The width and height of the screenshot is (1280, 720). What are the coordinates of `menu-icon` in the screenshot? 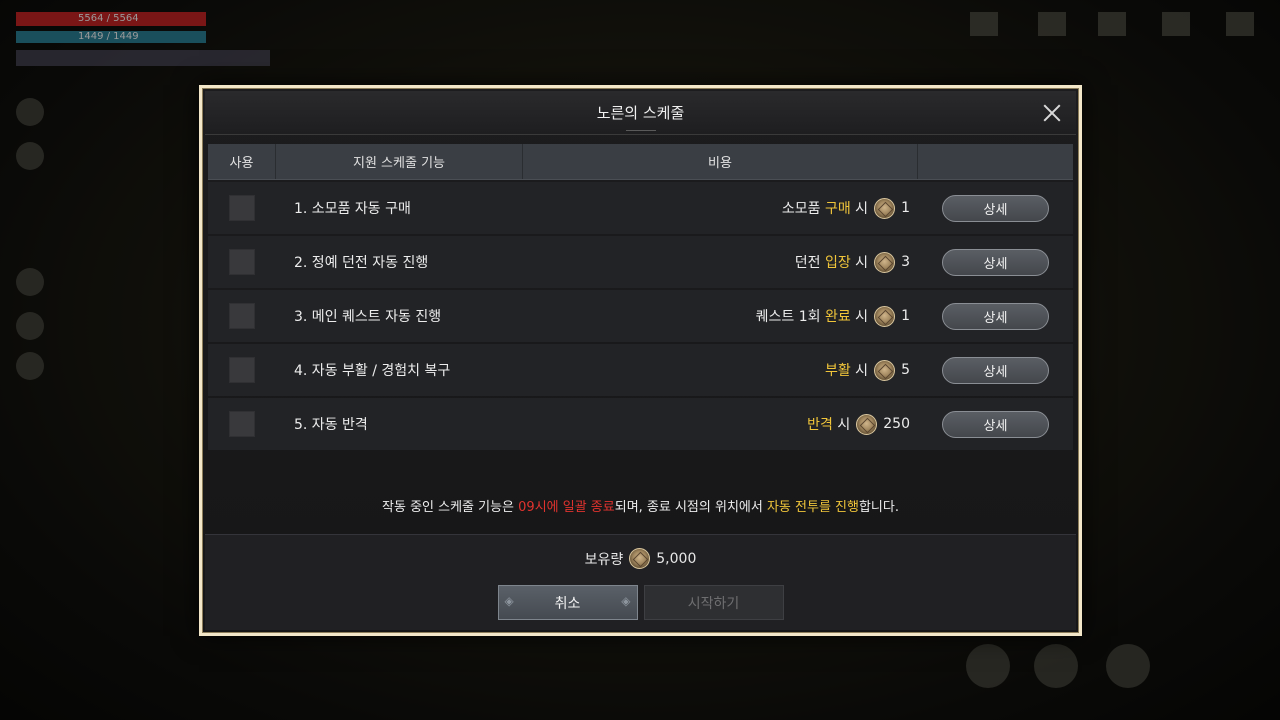 It's located at (1240, 24).